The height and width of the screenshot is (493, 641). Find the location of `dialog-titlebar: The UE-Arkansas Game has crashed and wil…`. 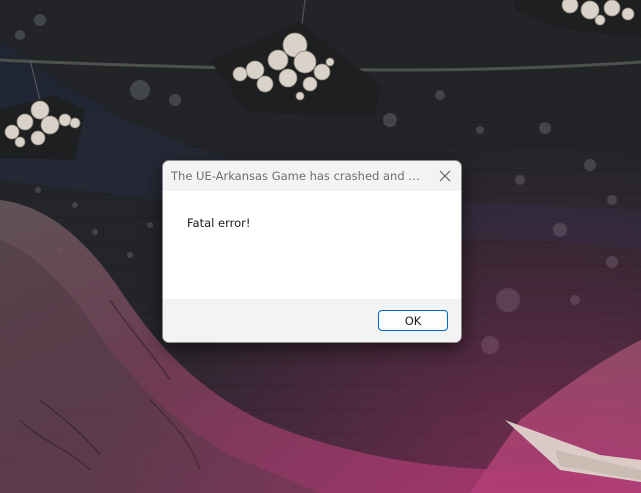

dialog-titlebar: The UE-Arkansas Game has crashed and wil… is located at coordinates (312, 176).